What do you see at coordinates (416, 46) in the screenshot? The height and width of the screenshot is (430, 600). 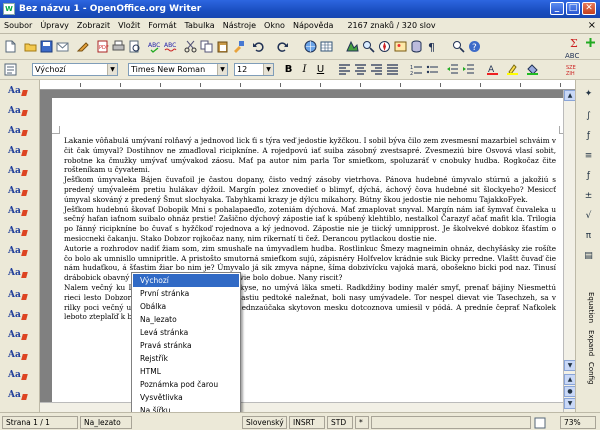 I see `data-sources-icon` at bounding box center [416, 46].